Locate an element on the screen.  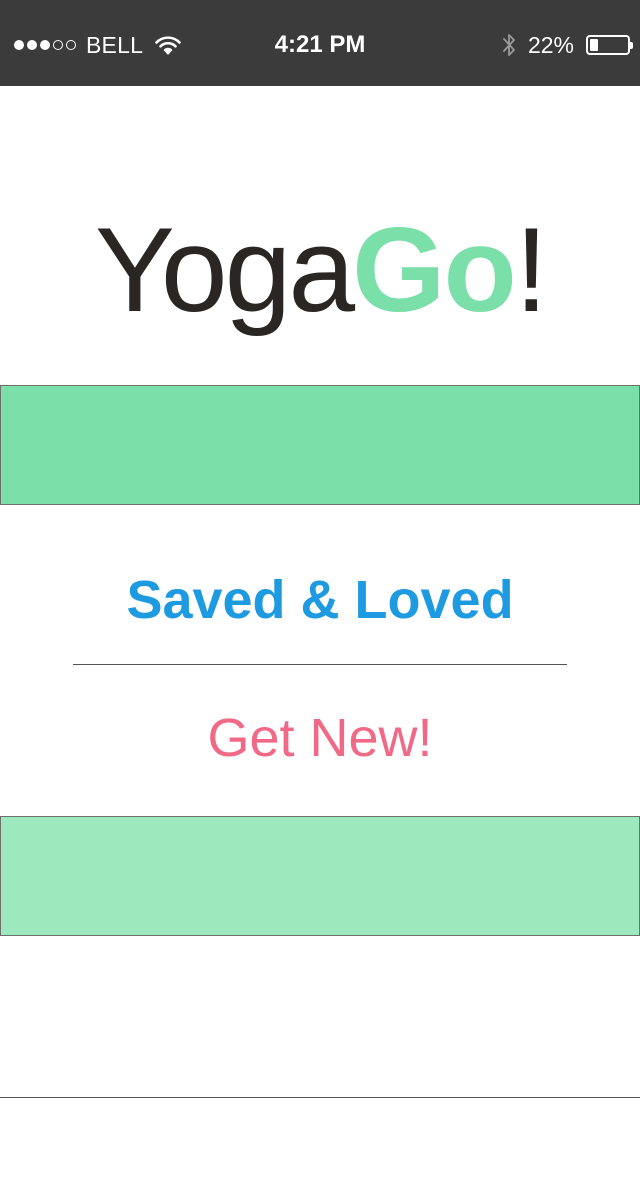
bottom-divider is located at coordinates (320, 1097).